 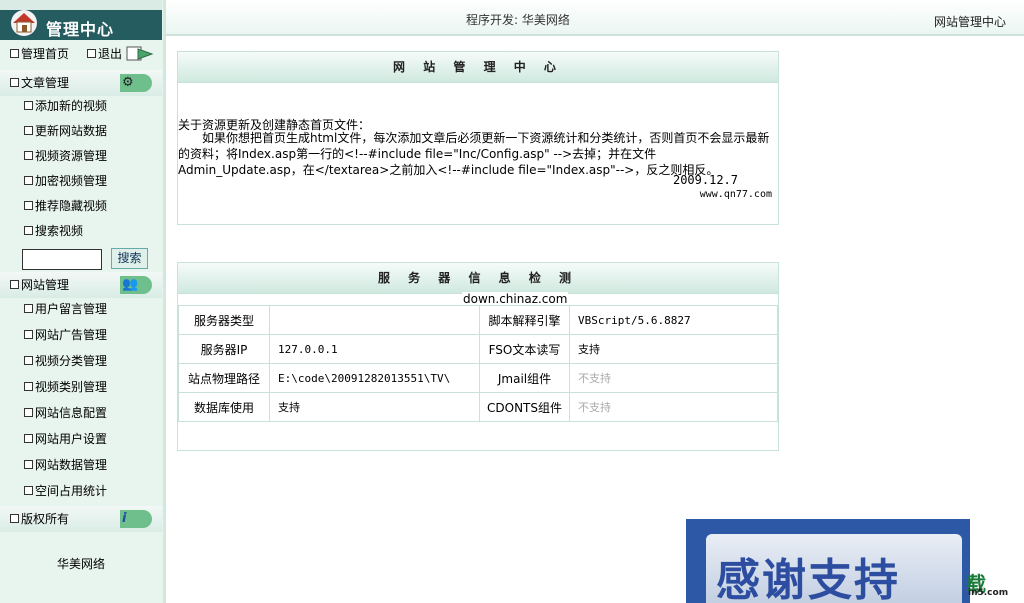 What do you see at coordinates (81, 106) in the screenshot?
I see `sidebar-item-add-video: 添加新的视频` at bounding box center [81, 106].